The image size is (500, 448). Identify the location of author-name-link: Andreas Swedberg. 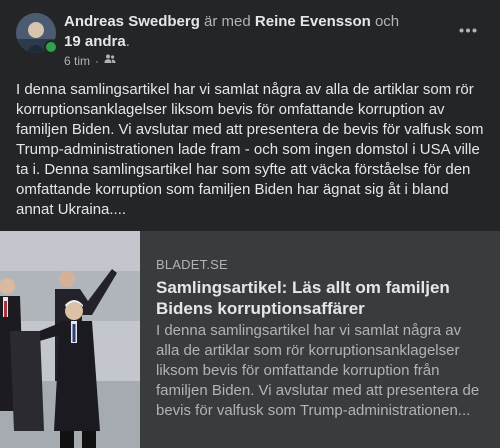
(132, 21).